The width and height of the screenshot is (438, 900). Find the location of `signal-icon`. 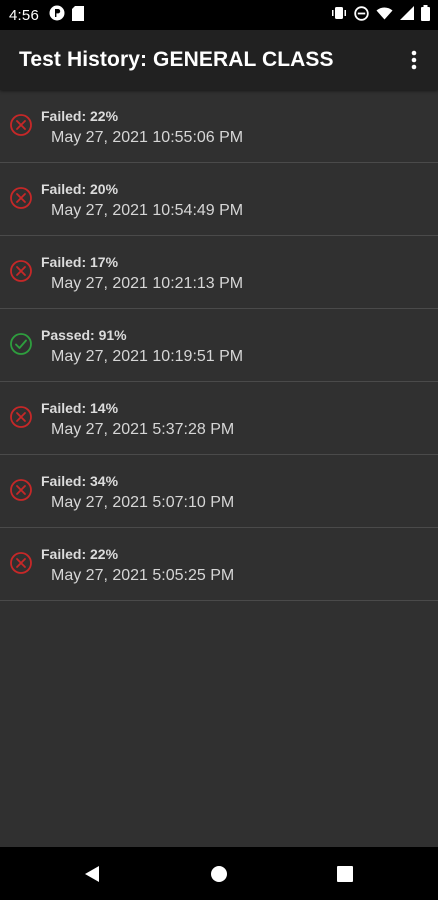

signal-icon is located at coordinates (407, 15).